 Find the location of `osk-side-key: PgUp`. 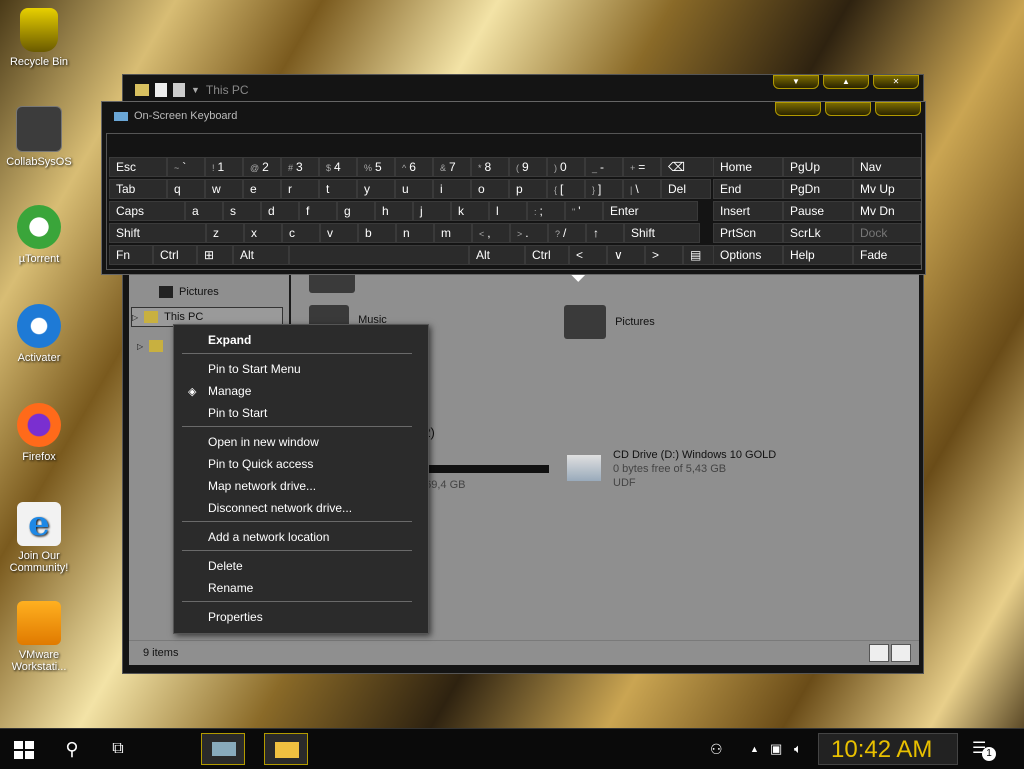

osk-side-key: PgUp is located at coordinates (818, 167).